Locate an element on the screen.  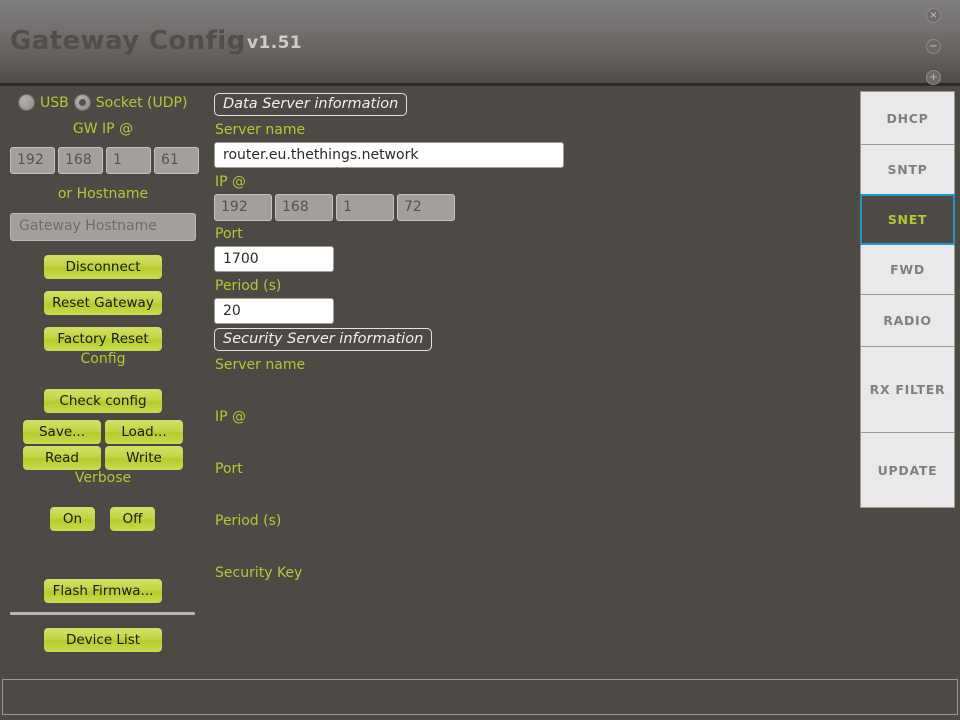
tab-fwd: FWD is located at coordinates (907, 269).